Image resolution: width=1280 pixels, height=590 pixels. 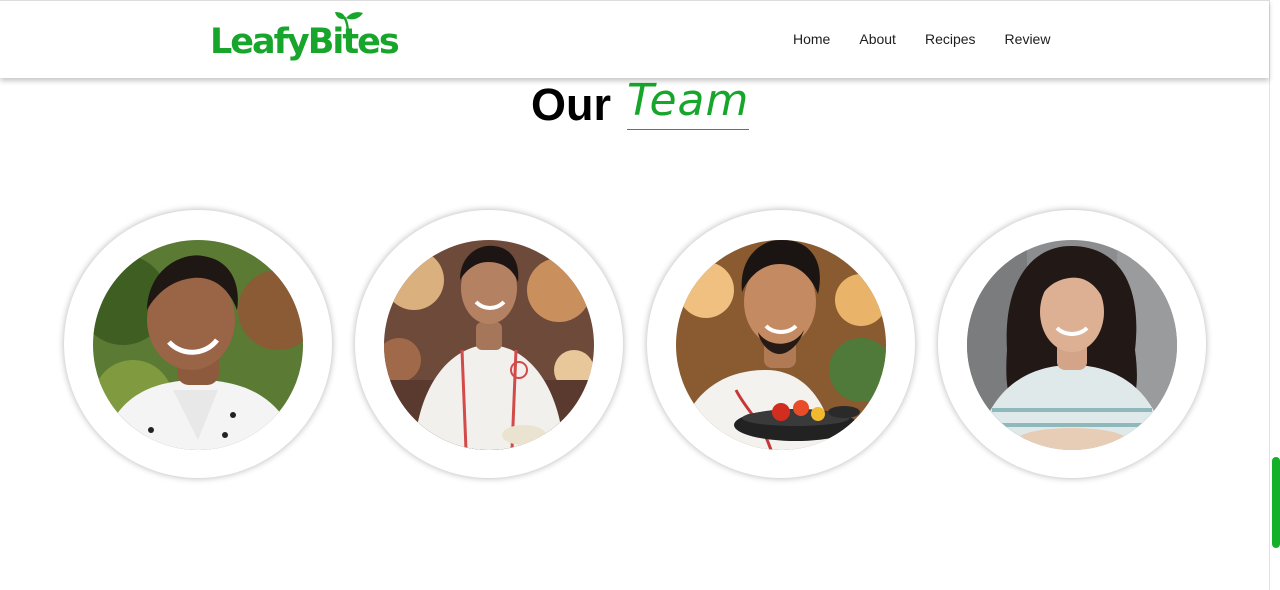 I want to click on nav-review-link: Review, so click(x=1028, y=39).